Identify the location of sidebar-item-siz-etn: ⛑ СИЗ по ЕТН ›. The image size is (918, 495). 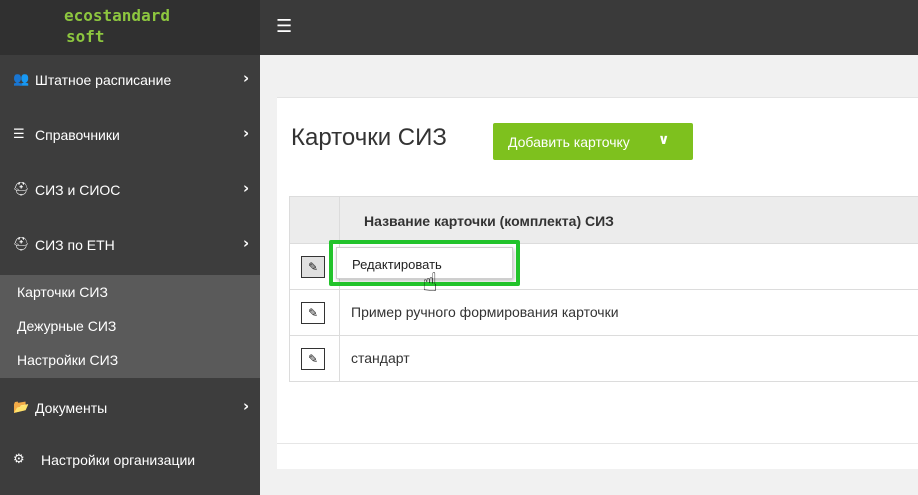
(130, 246).